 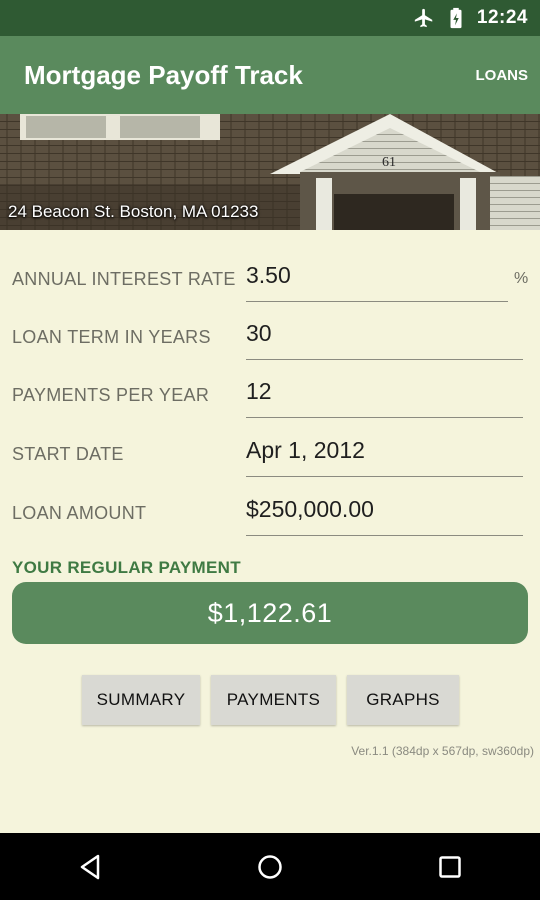 I want to click on payments-button: PAYMENTS, so click(x=273, y=700).